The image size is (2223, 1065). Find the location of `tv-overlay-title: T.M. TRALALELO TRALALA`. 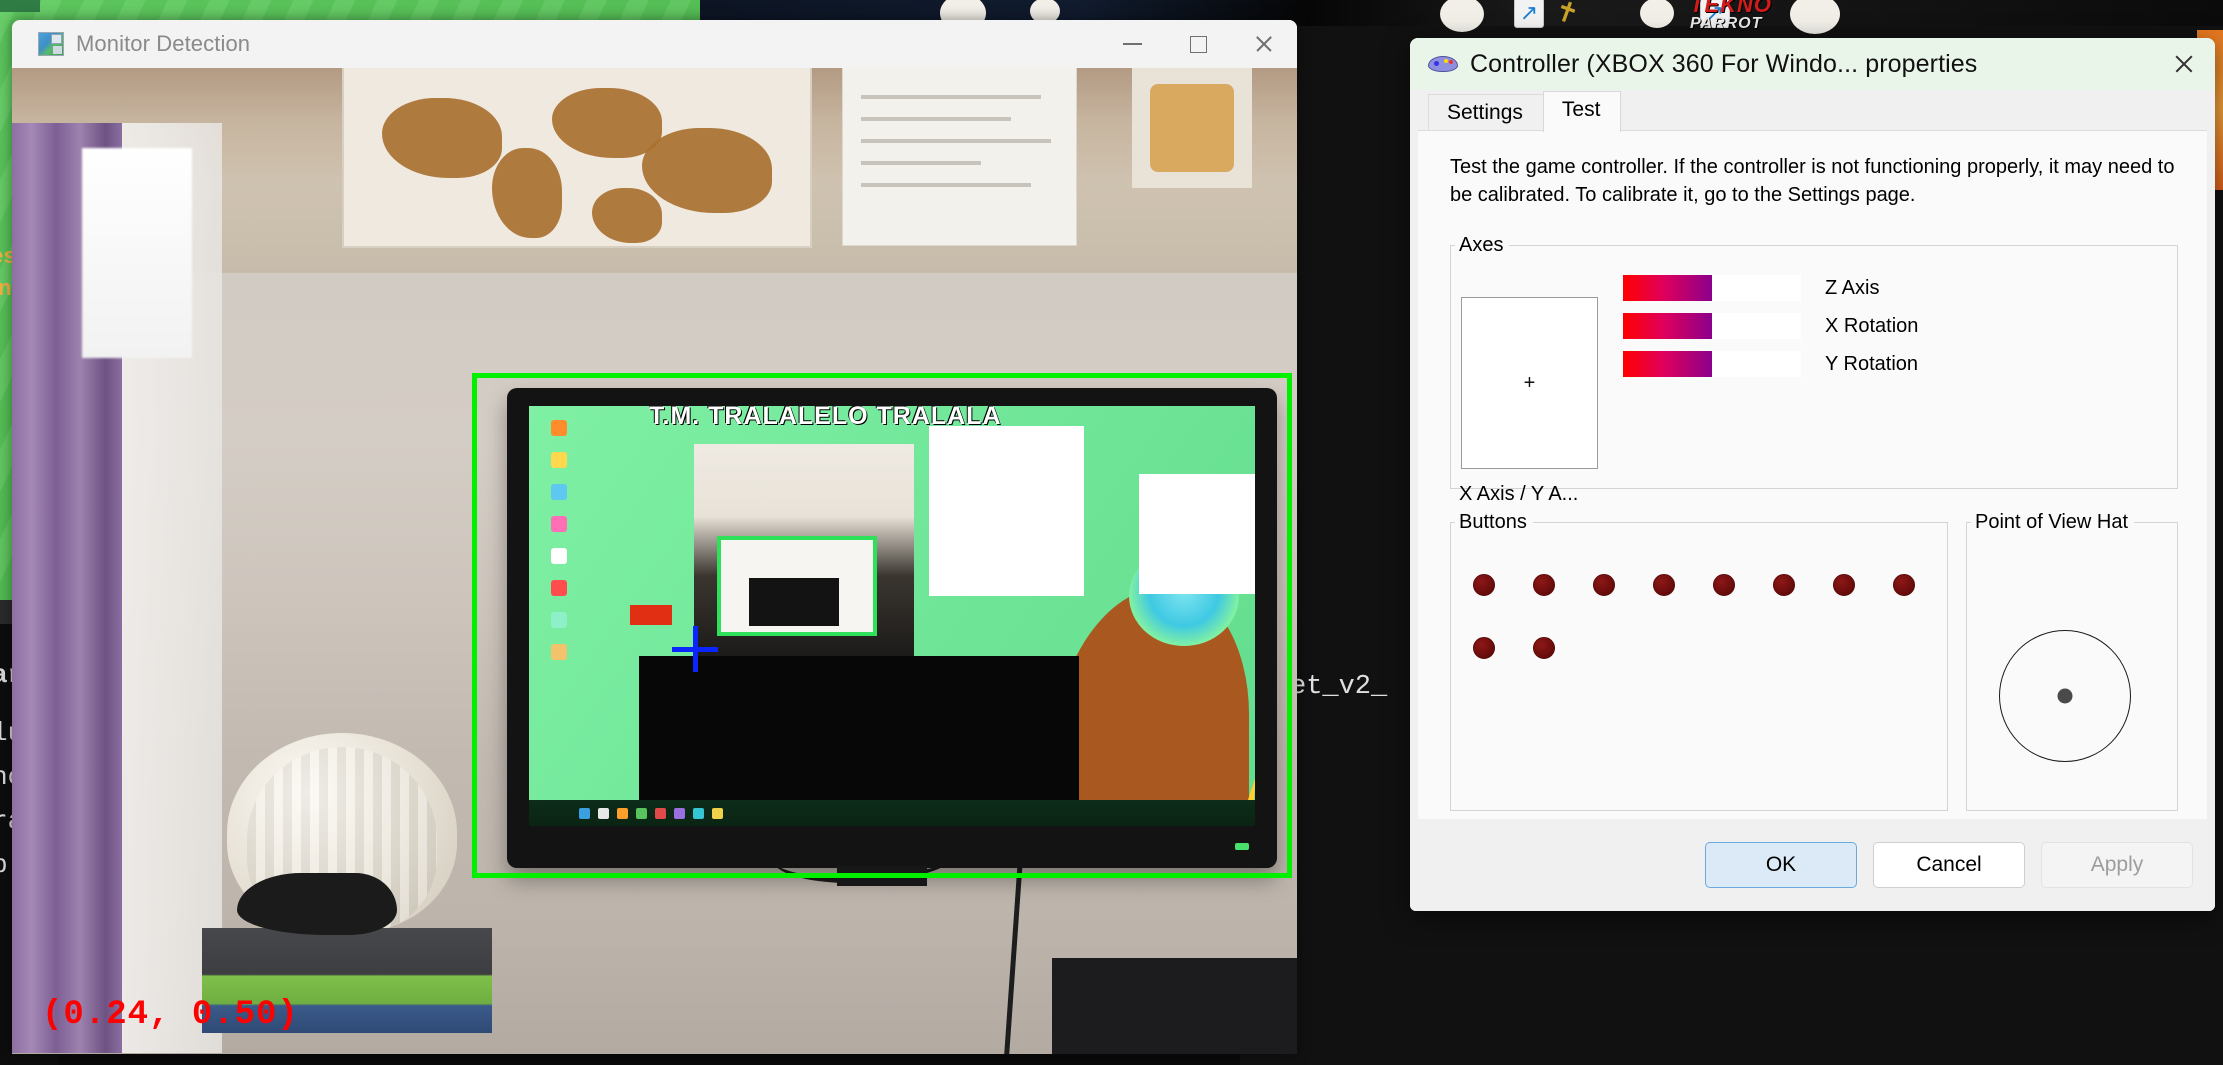

tv-overlay-title: T.M. TRALALELO TRALALA is located at coordinates (825, 418).